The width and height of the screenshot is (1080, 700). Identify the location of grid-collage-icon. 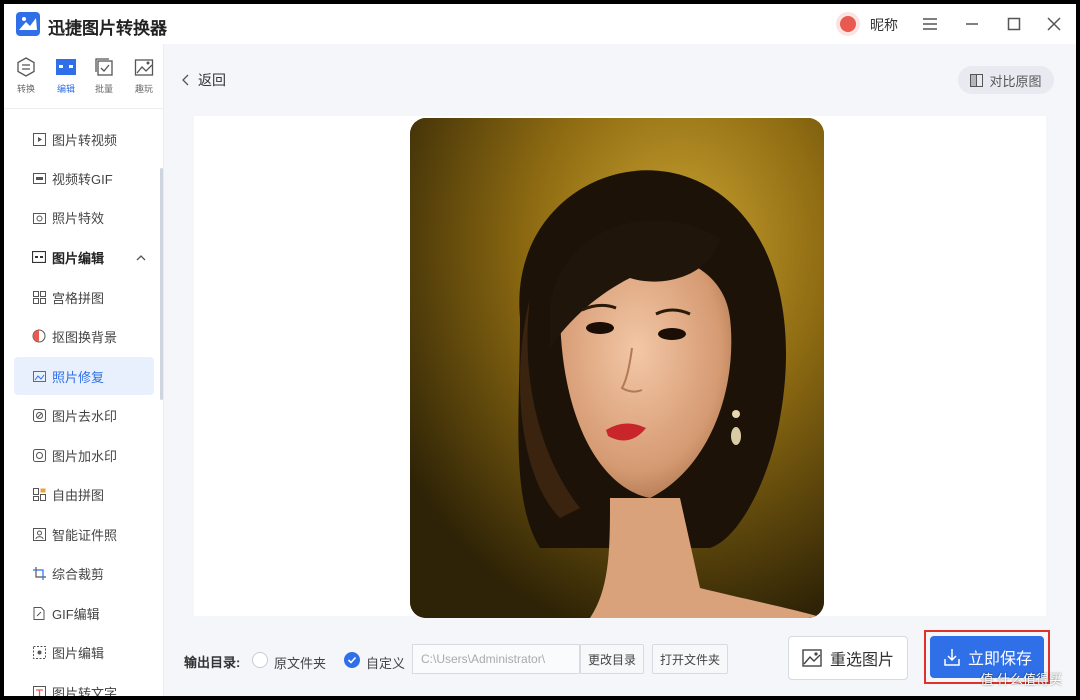
(39, 297).